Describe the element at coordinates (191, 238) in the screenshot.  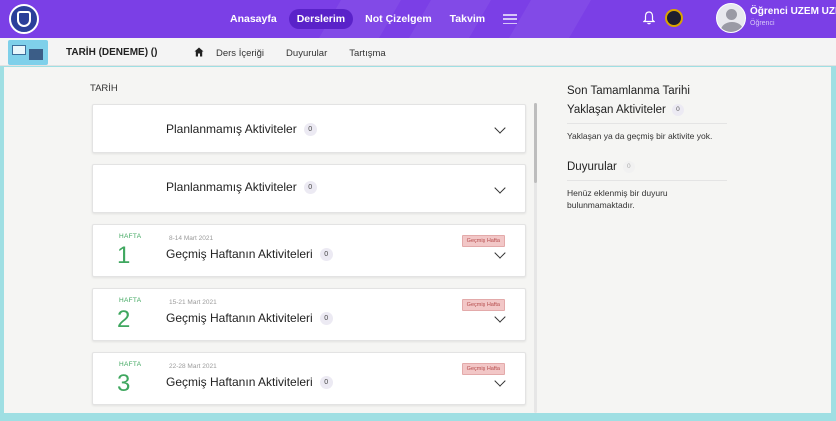
I see `week-date: 8-14 Mart 2021` at that location.